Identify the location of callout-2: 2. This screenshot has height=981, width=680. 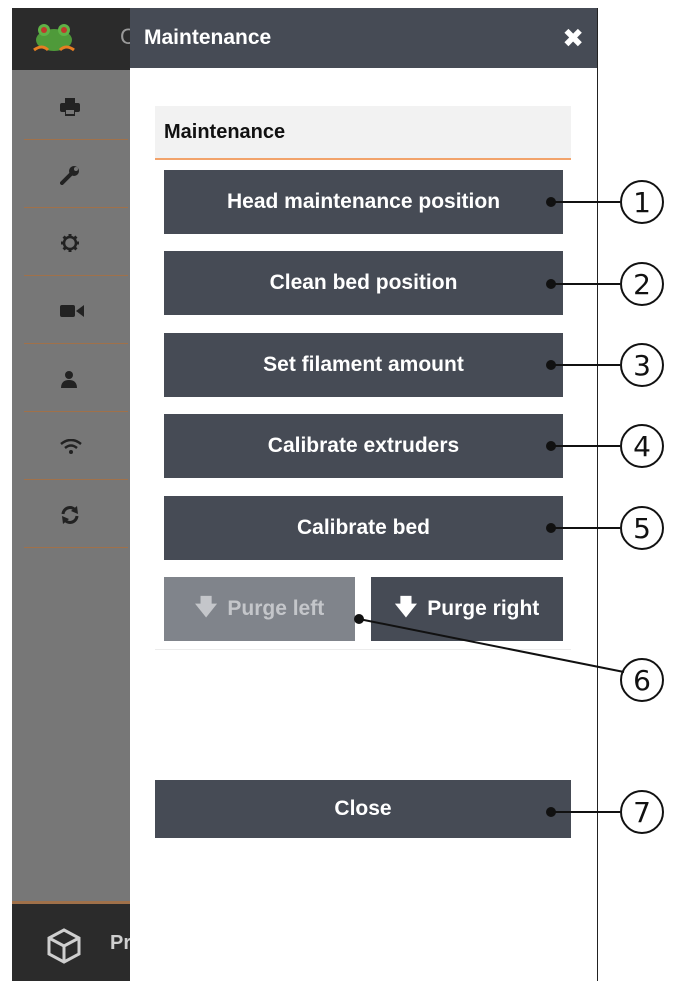
(642, 284).